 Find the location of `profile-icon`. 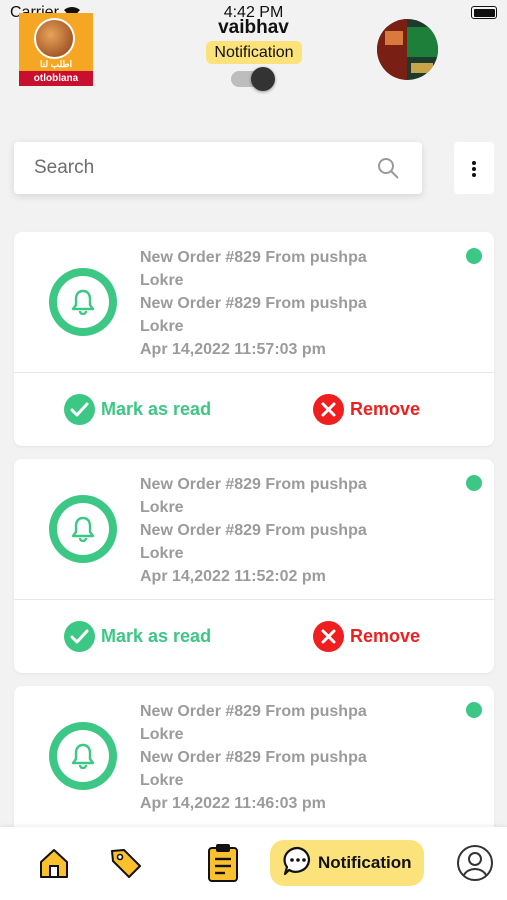

profile-icon is located at coordinates (475, 865).